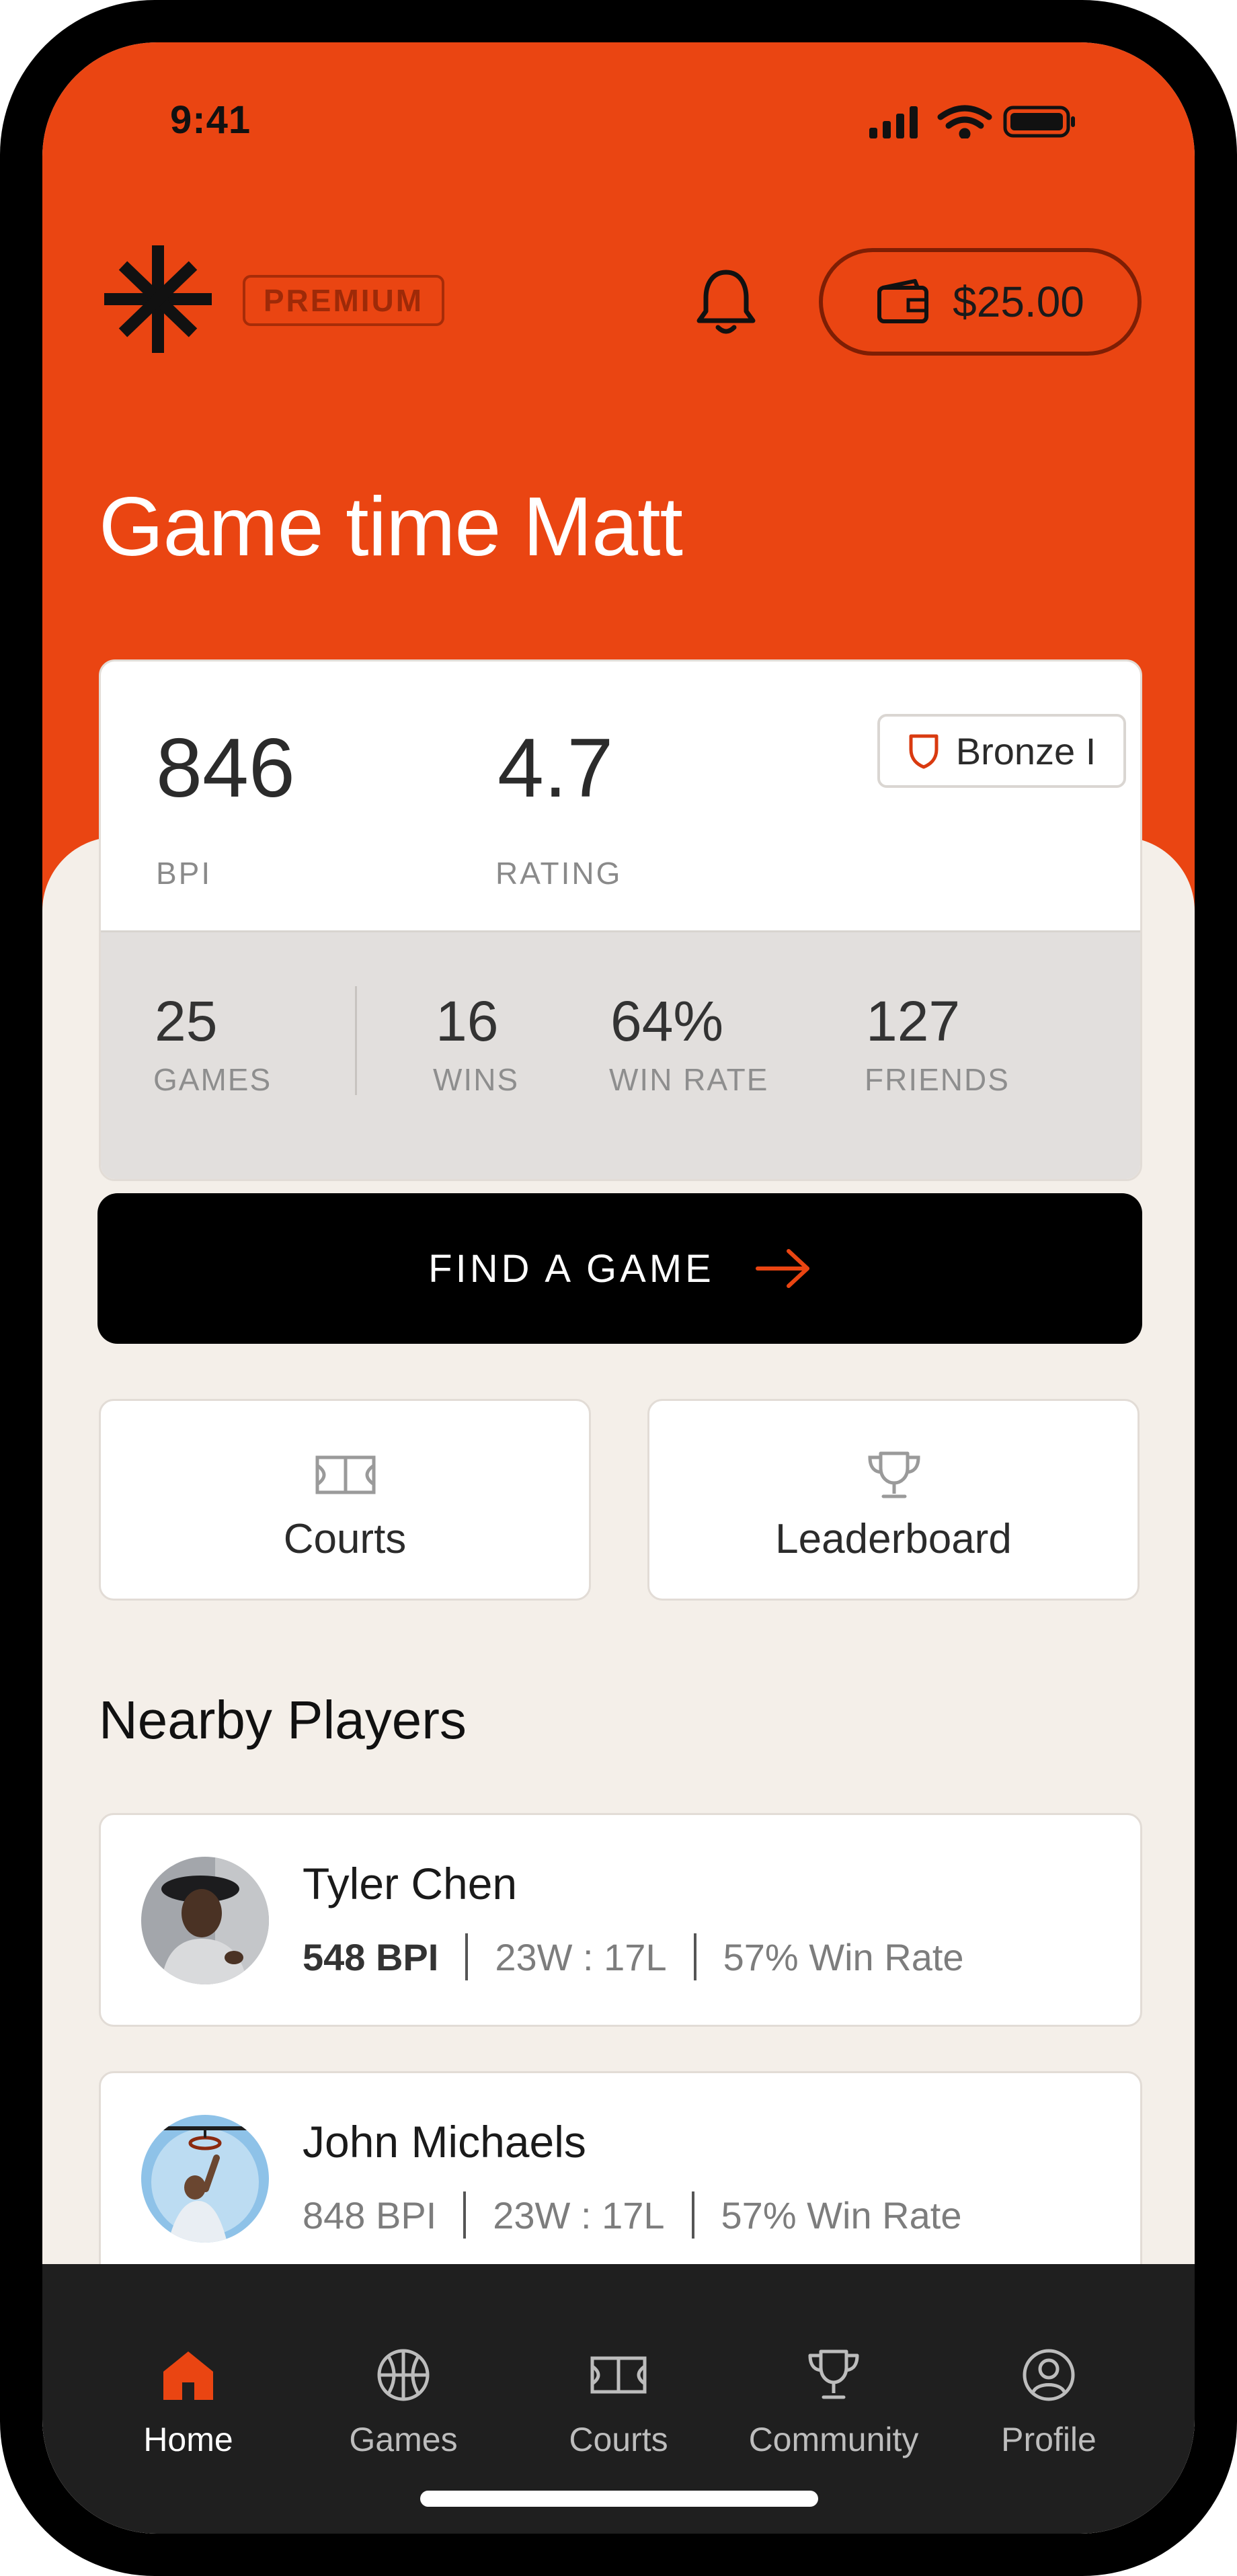 The width and height of the screenshot is (1237, 2576). I want to click on friends-count: 127, so click(913, 1021).